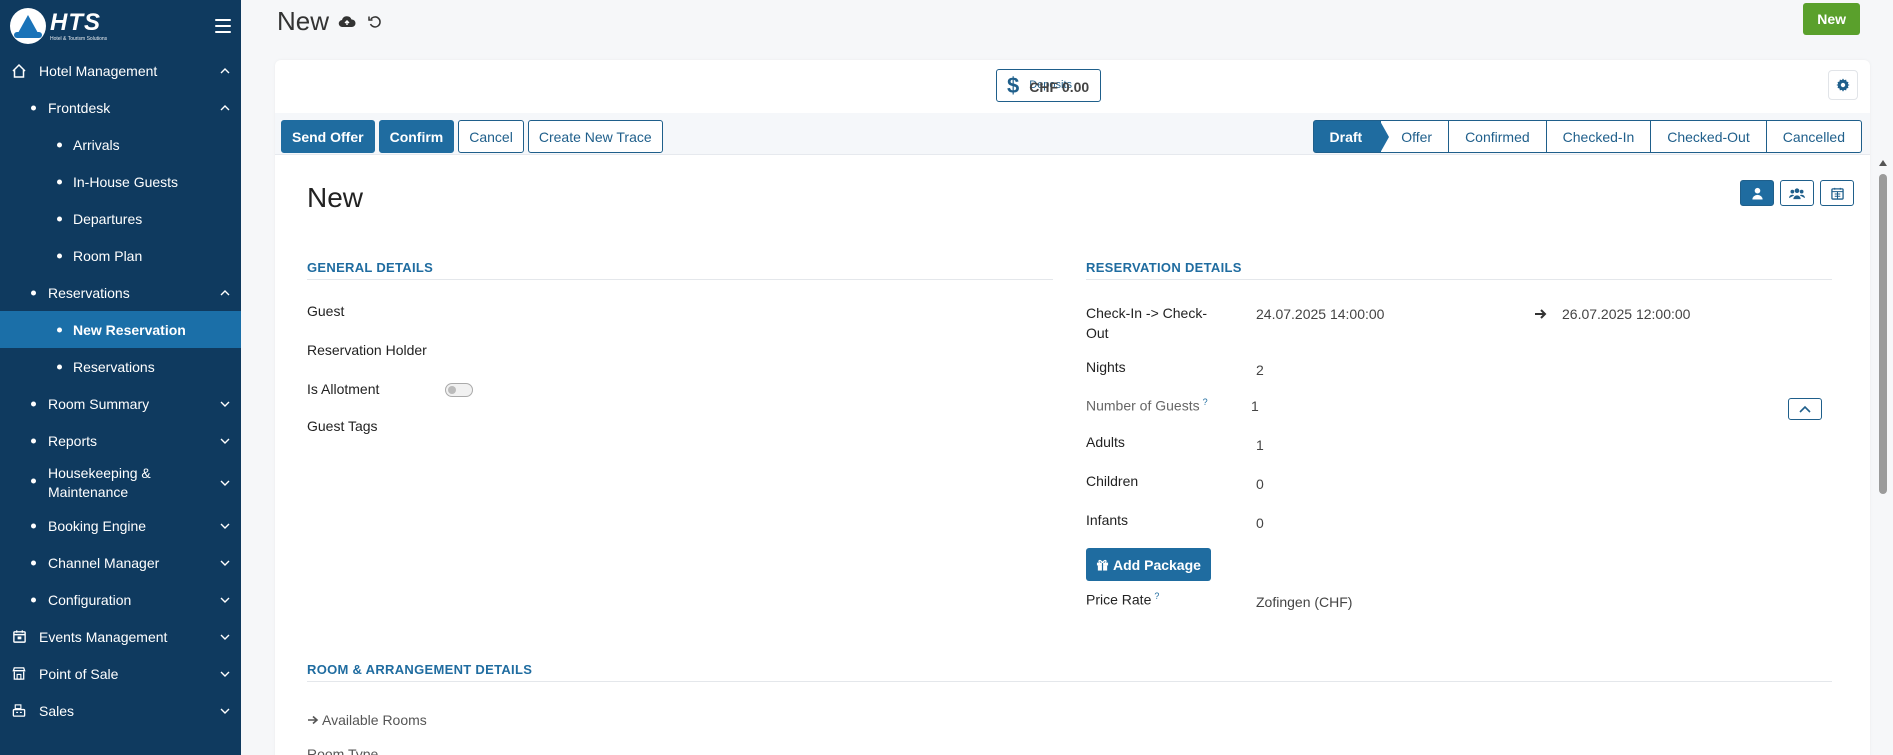  I want to click on number-of-guests-label: Number of Guests?, so click(1147, 405).